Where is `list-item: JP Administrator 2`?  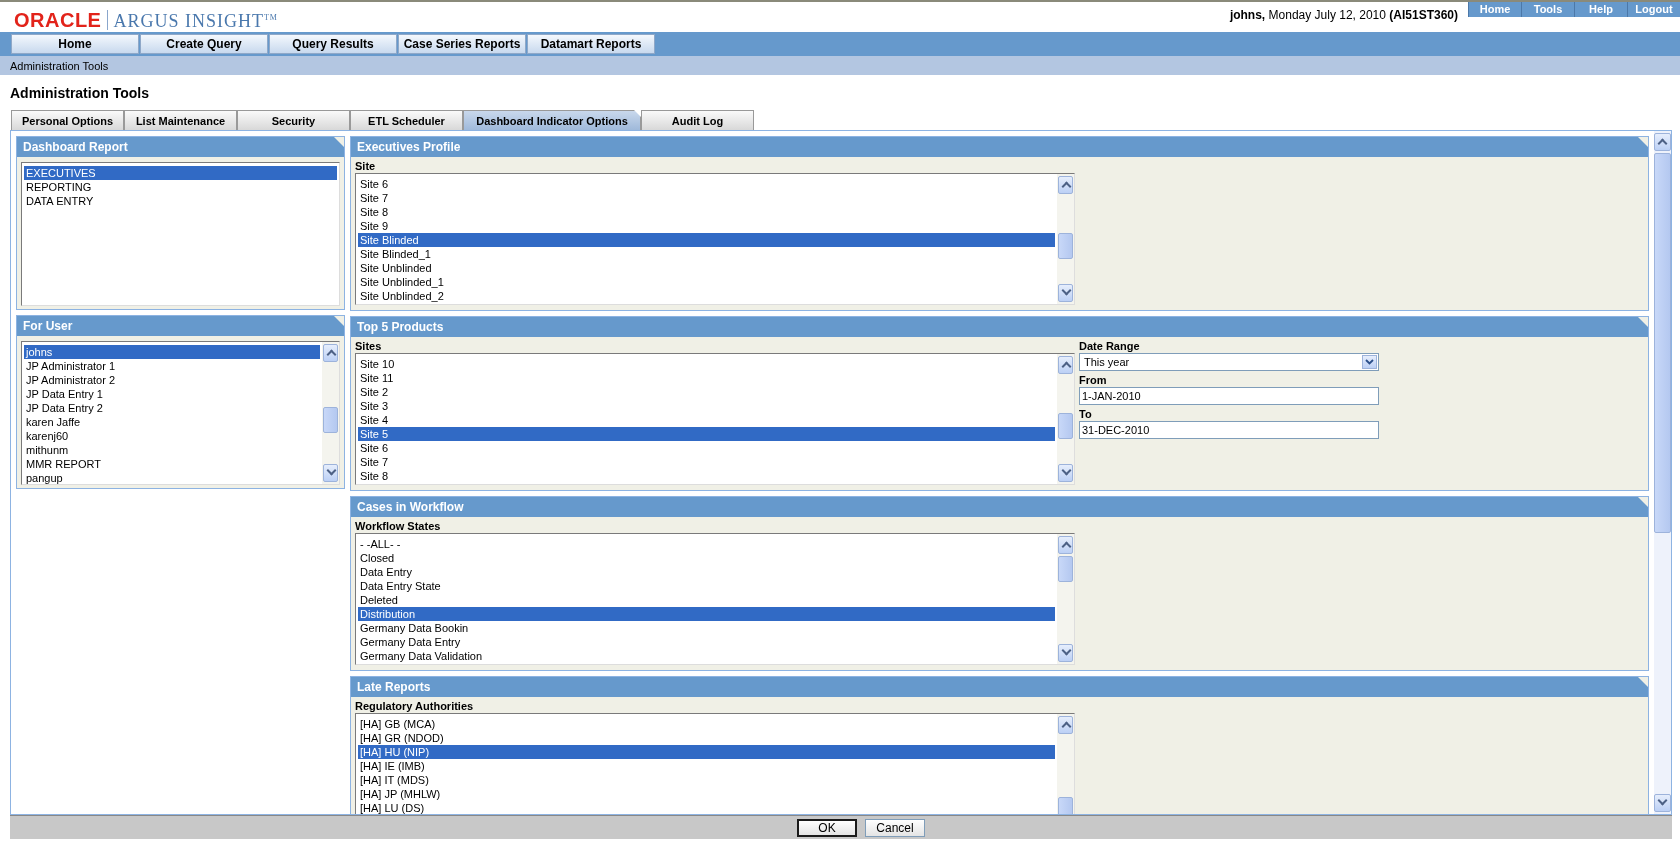
list-item: JP Administrator 2 is located at coordinates (172, 380).